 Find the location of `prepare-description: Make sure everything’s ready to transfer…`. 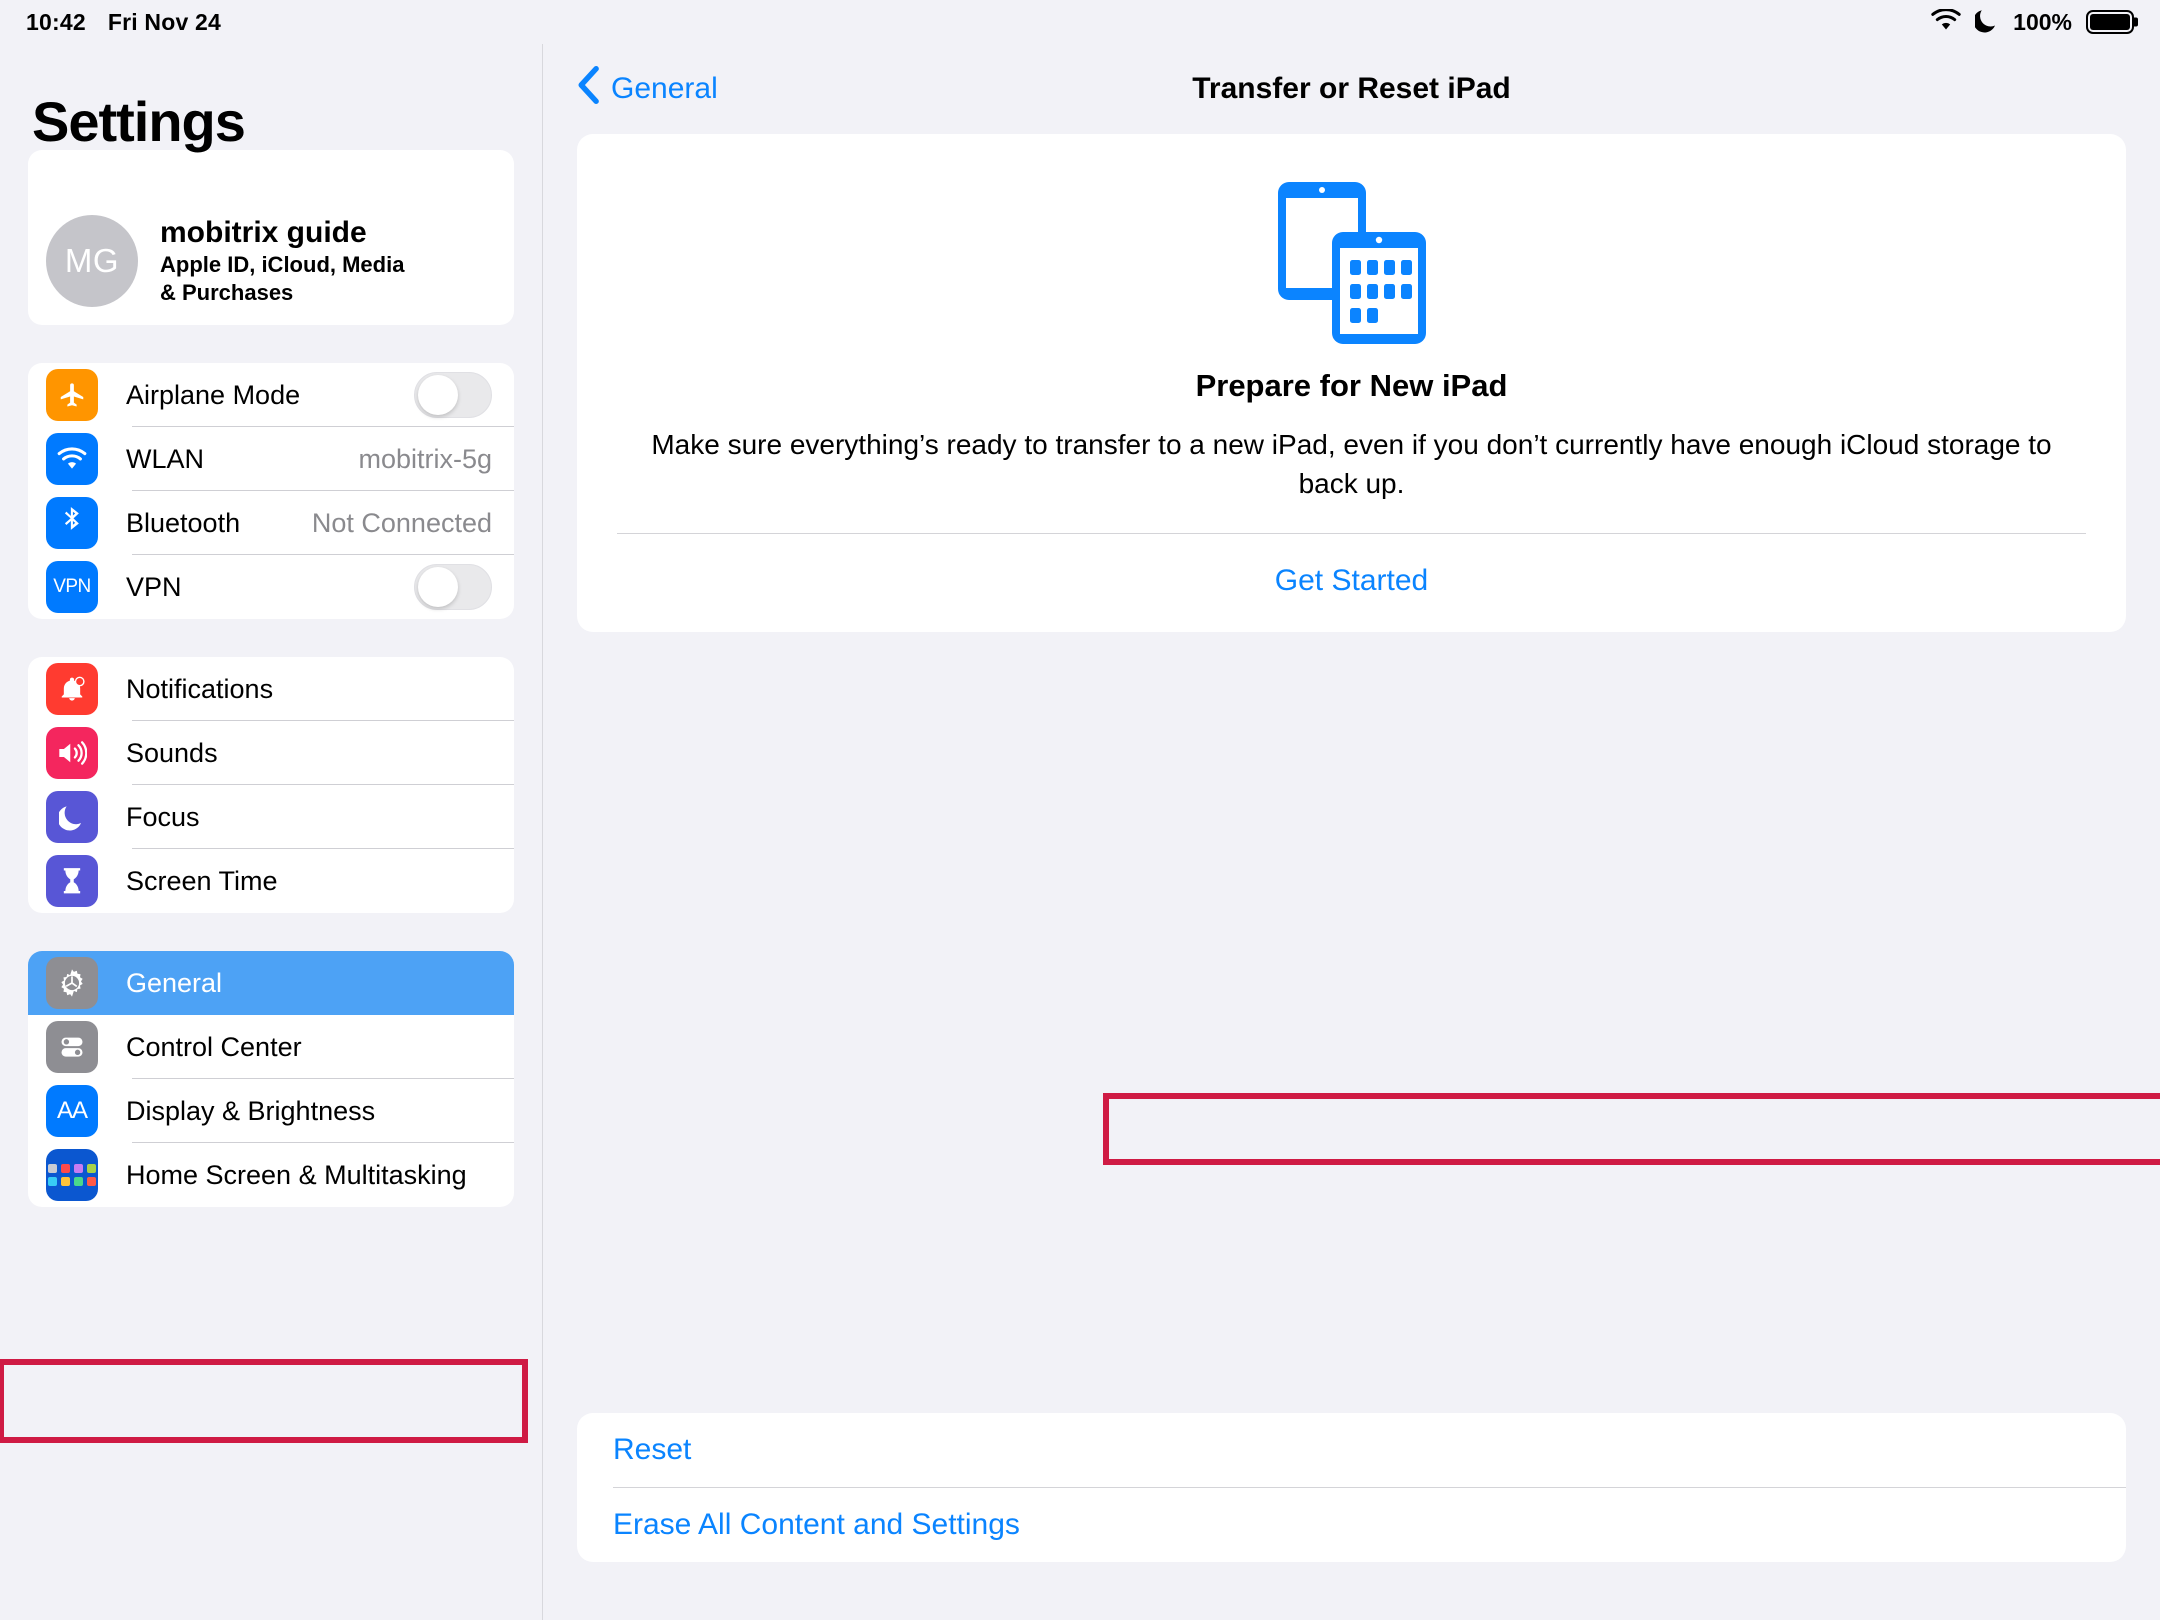

prepare-description: Make sure everything’s ready to transfer… is located at coordinates (1351, 464).